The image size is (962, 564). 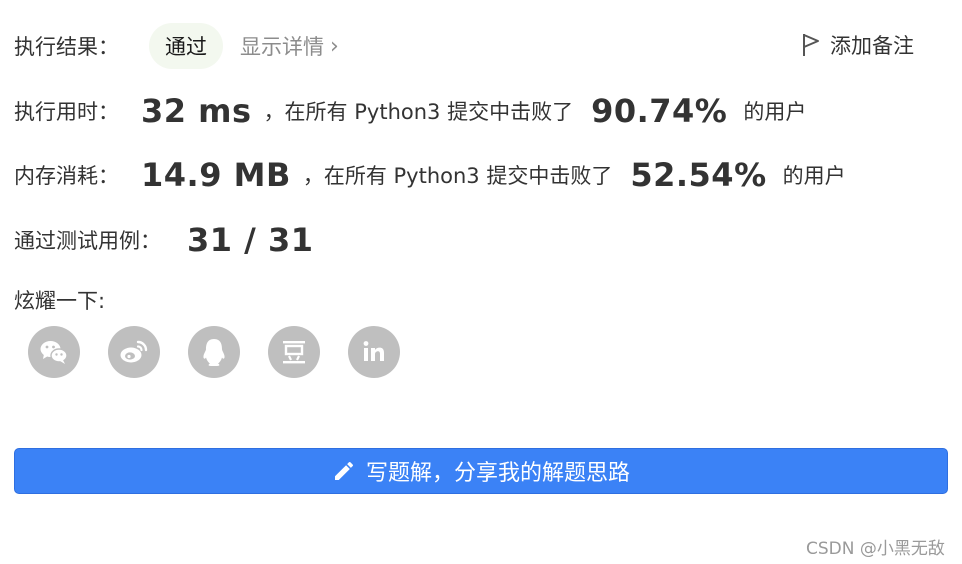 I want to click on share-row: 炫耀一下:, so click(x=59, y=300).